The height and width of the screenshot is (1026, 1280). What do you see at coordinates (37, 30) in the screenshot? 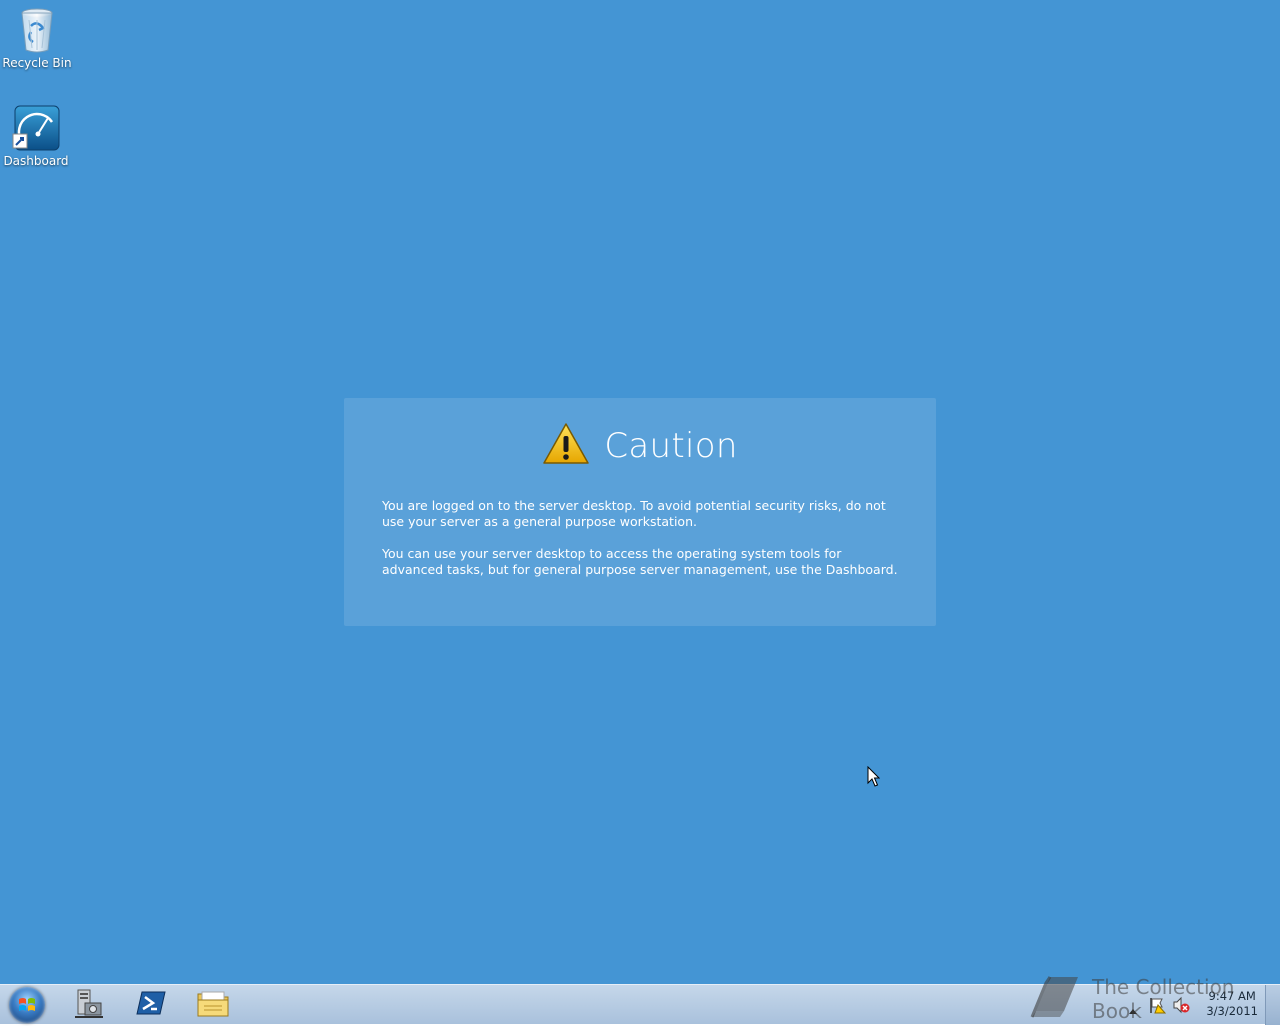
I see `recycle-bin-icon` at bounding box center [37, 30].